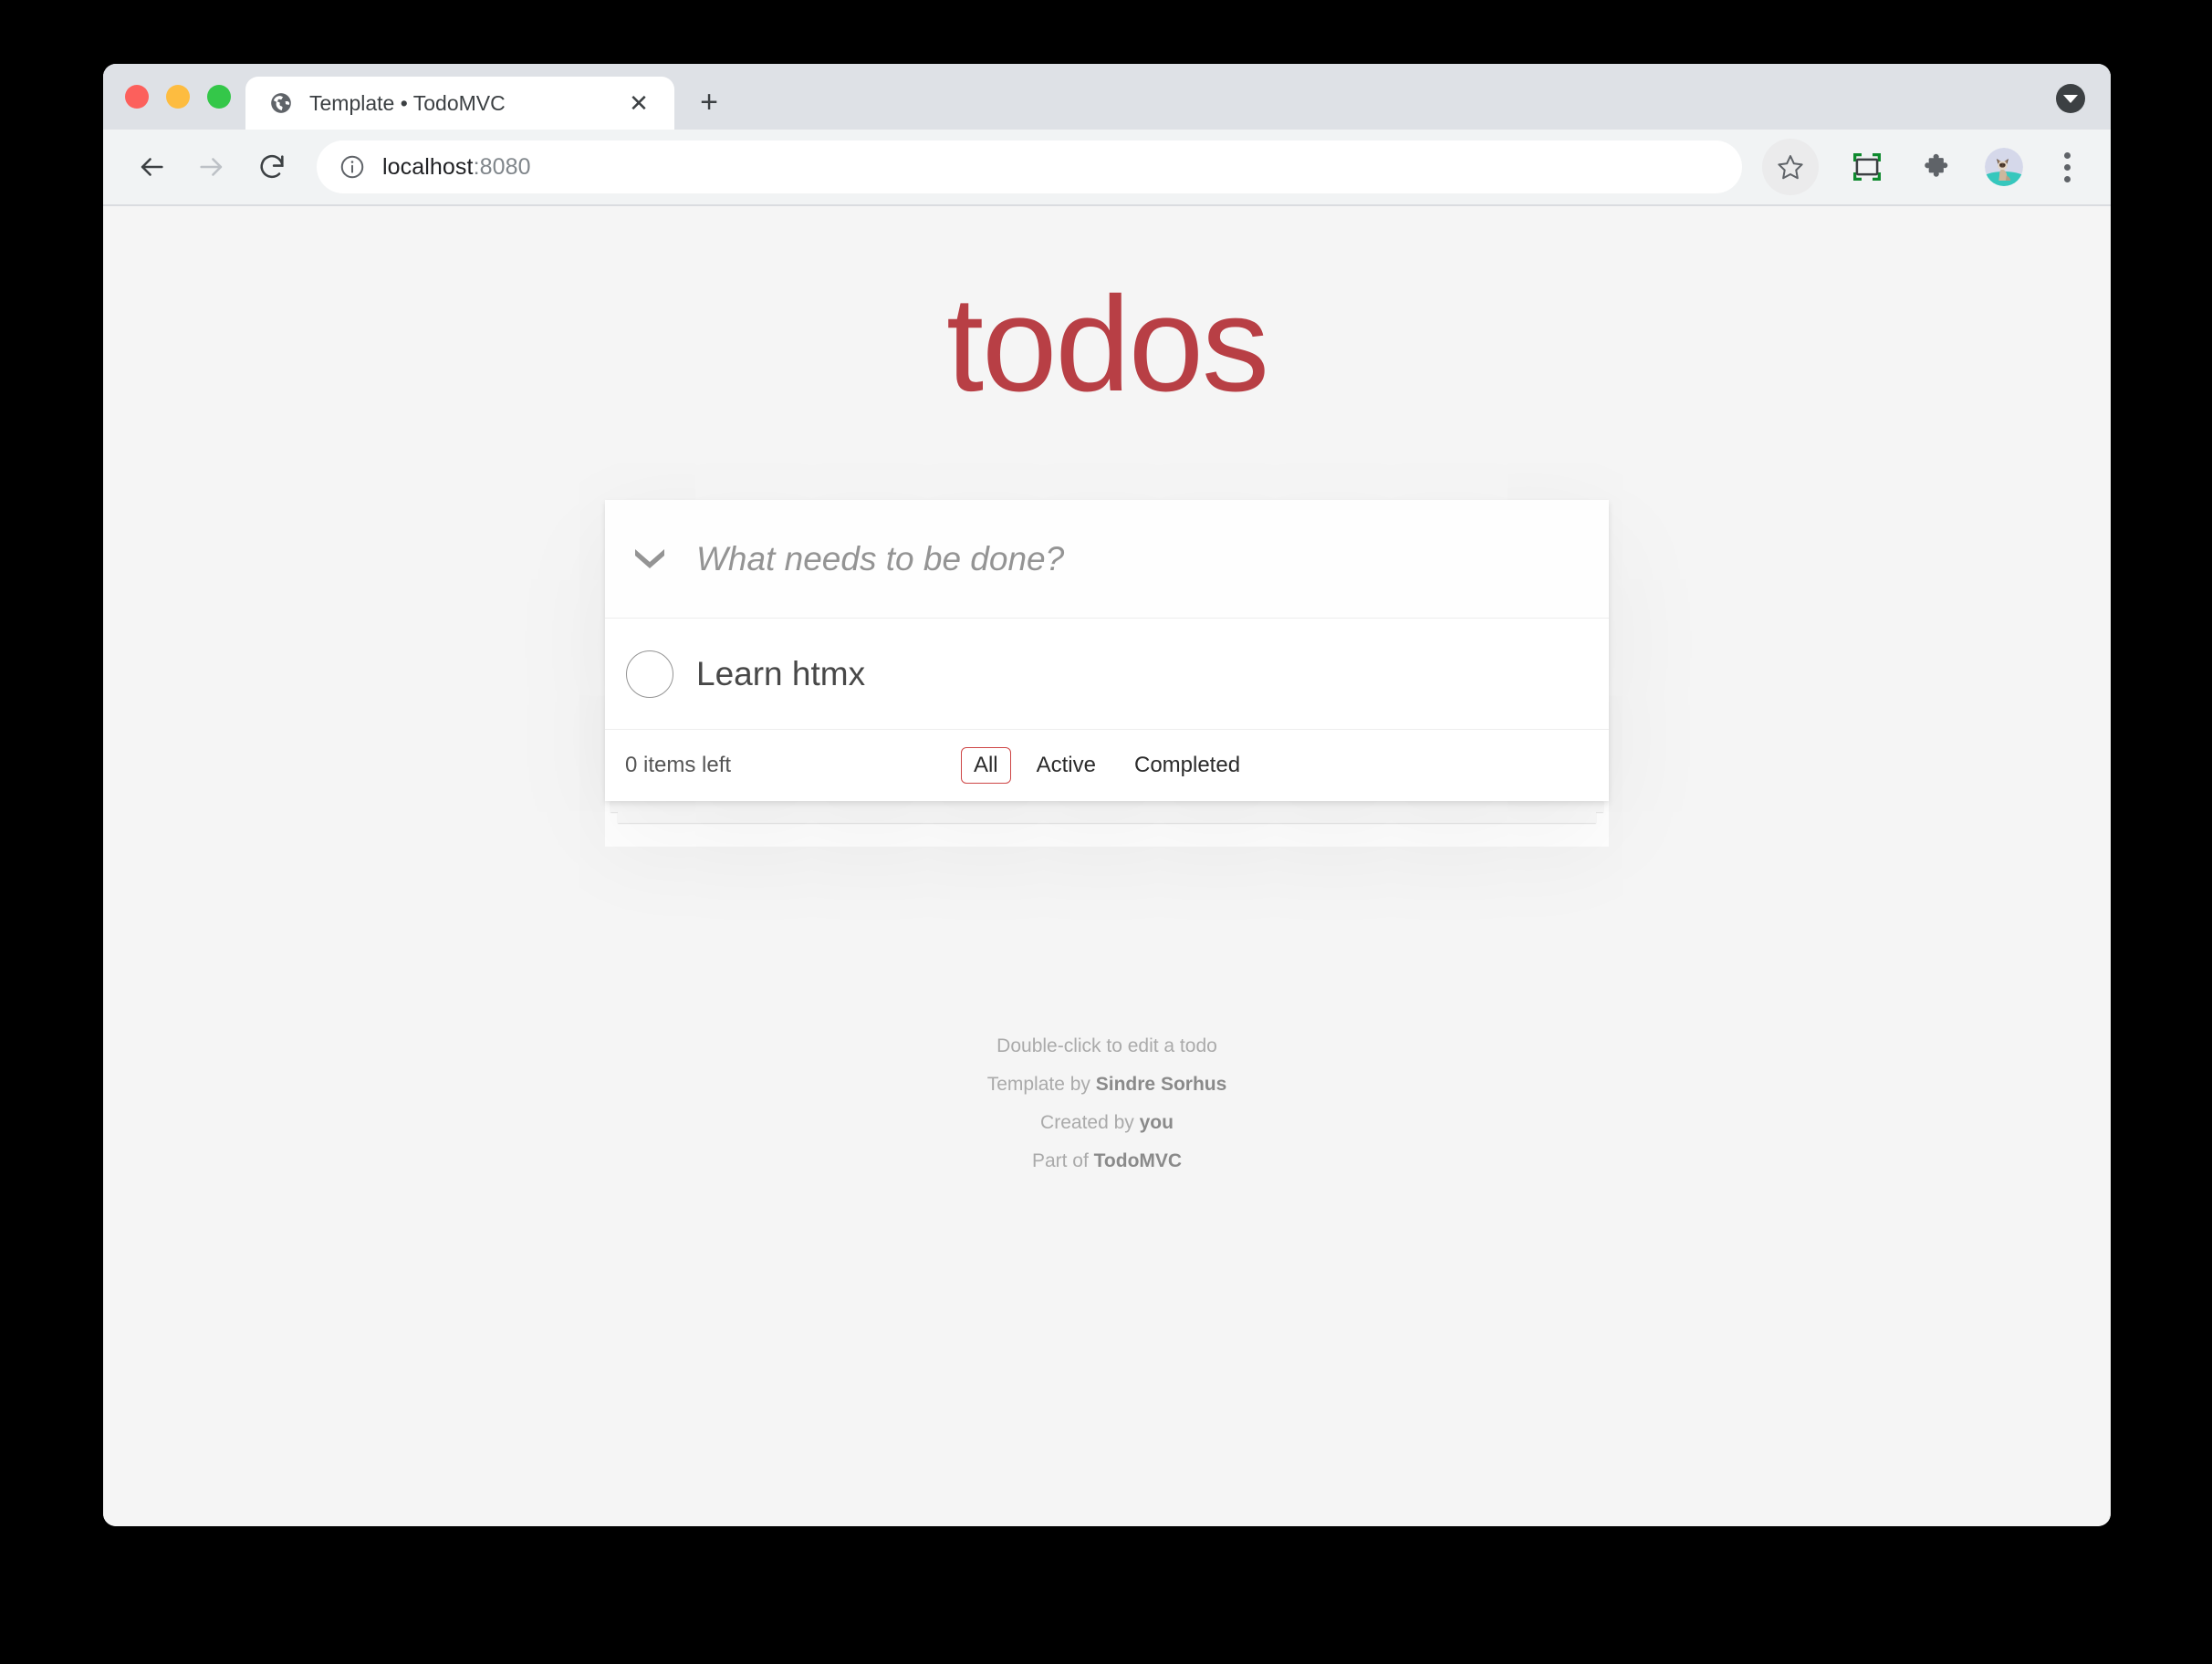  I want to click on toggle-all-button, so click(649, 559).